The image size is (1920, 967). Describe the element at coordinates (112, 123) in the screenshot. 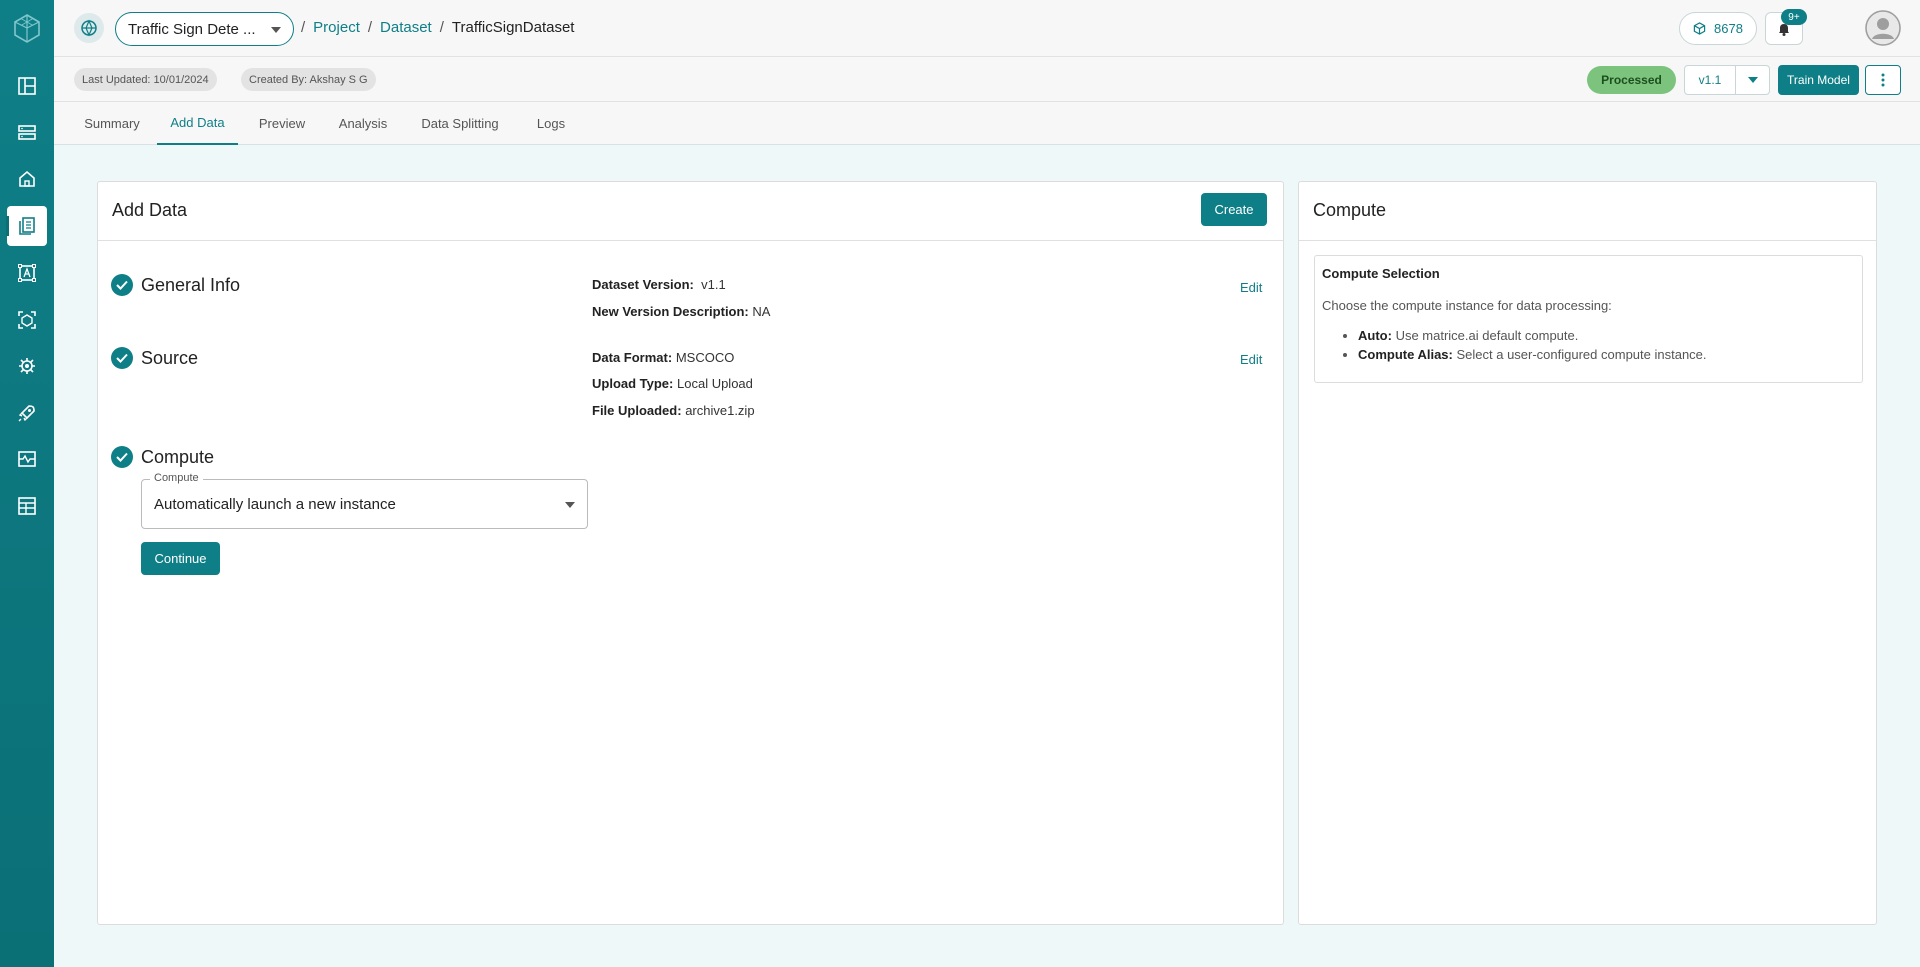

I see `tab-summary: Summary` at that location.